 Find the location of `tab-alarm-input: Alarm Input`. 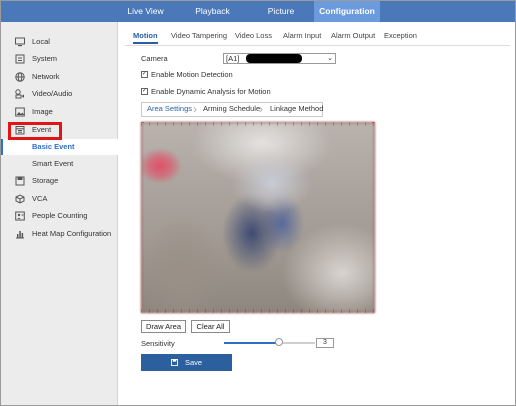

tab-alarm-input: Alarm Input is located at coordinates (302, 35).